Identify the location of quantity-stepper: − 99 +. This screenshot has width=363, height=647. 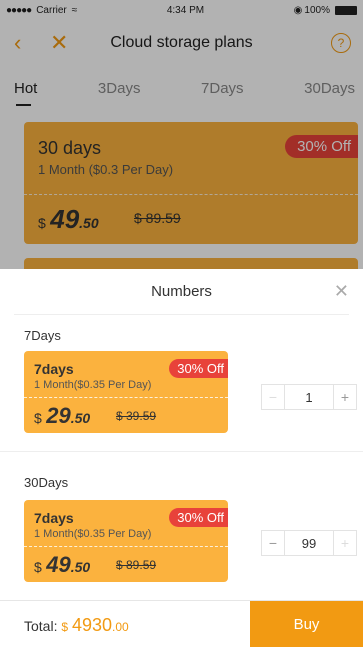
(309, 543).